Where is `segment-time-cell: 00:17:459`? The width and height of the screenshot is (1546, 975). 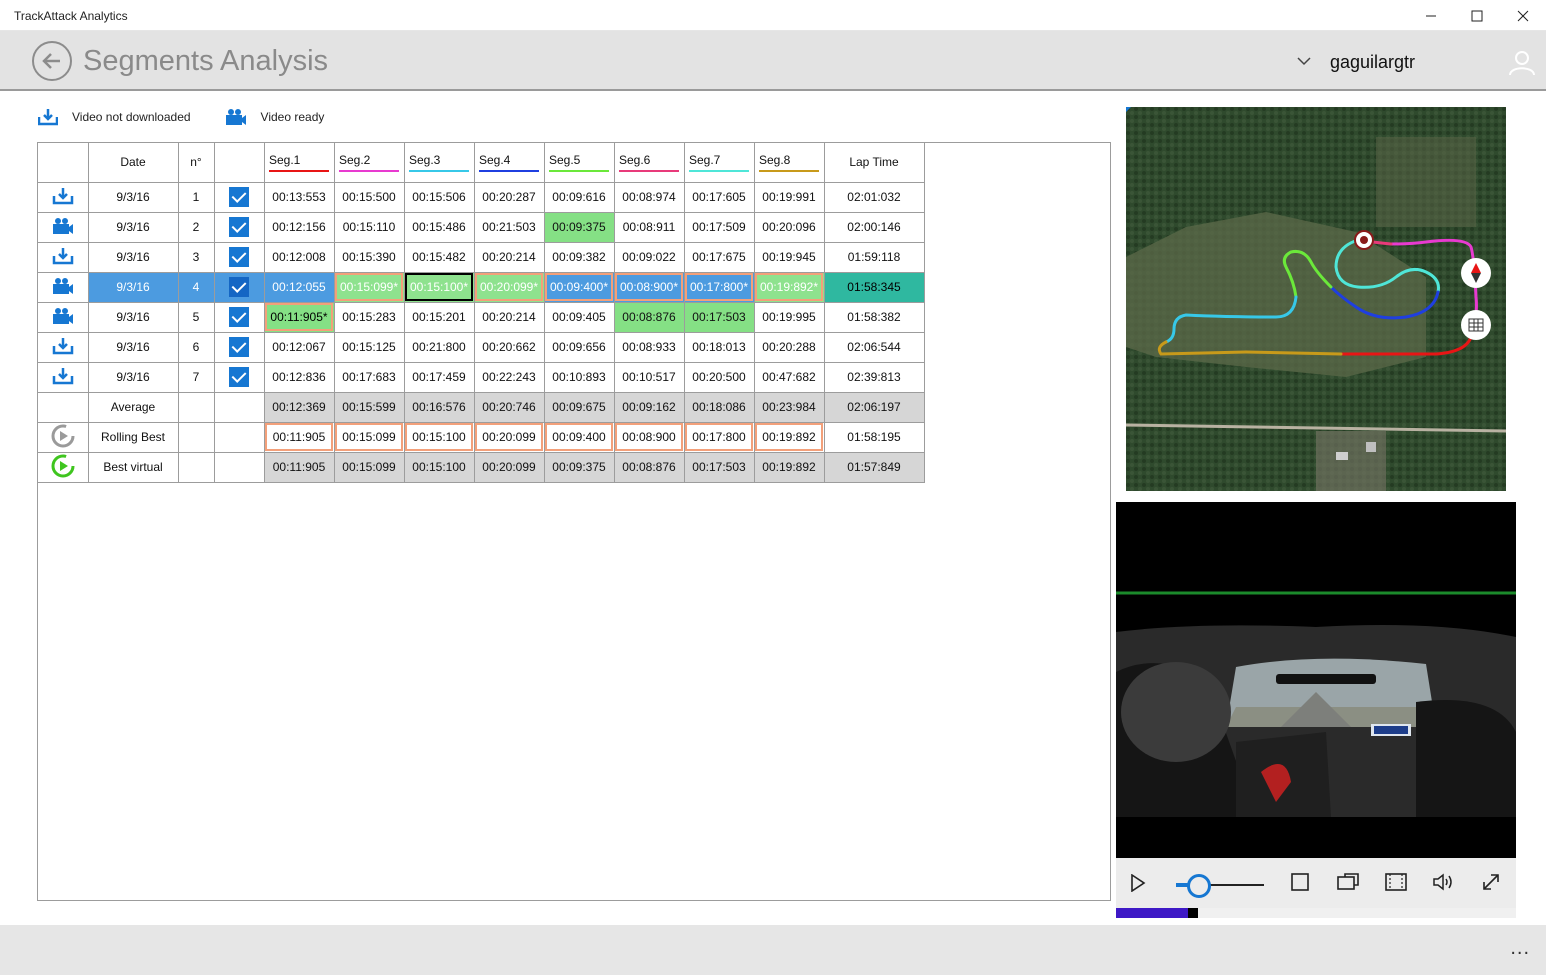
segment-time-cell: 00:17:459 is located at coordinates (439, 377).